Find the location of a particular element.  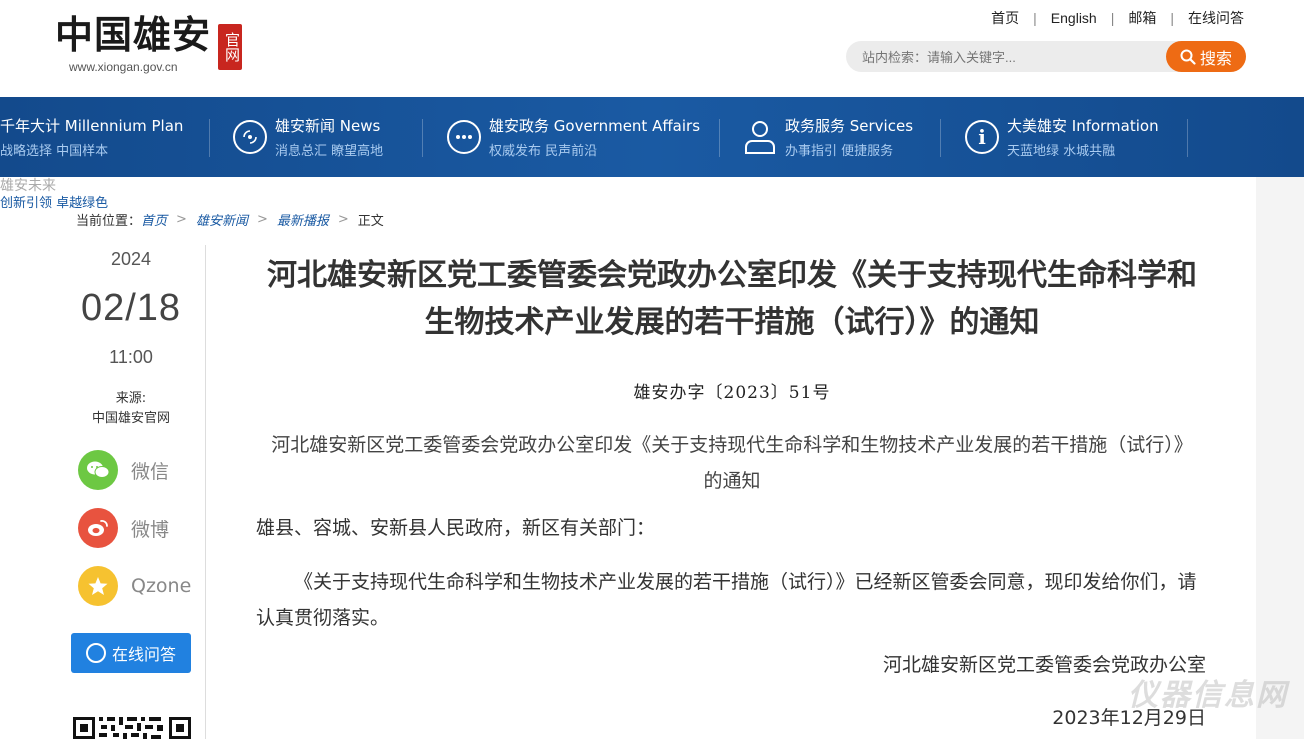

search-input is located at coordinates (1007, 57).